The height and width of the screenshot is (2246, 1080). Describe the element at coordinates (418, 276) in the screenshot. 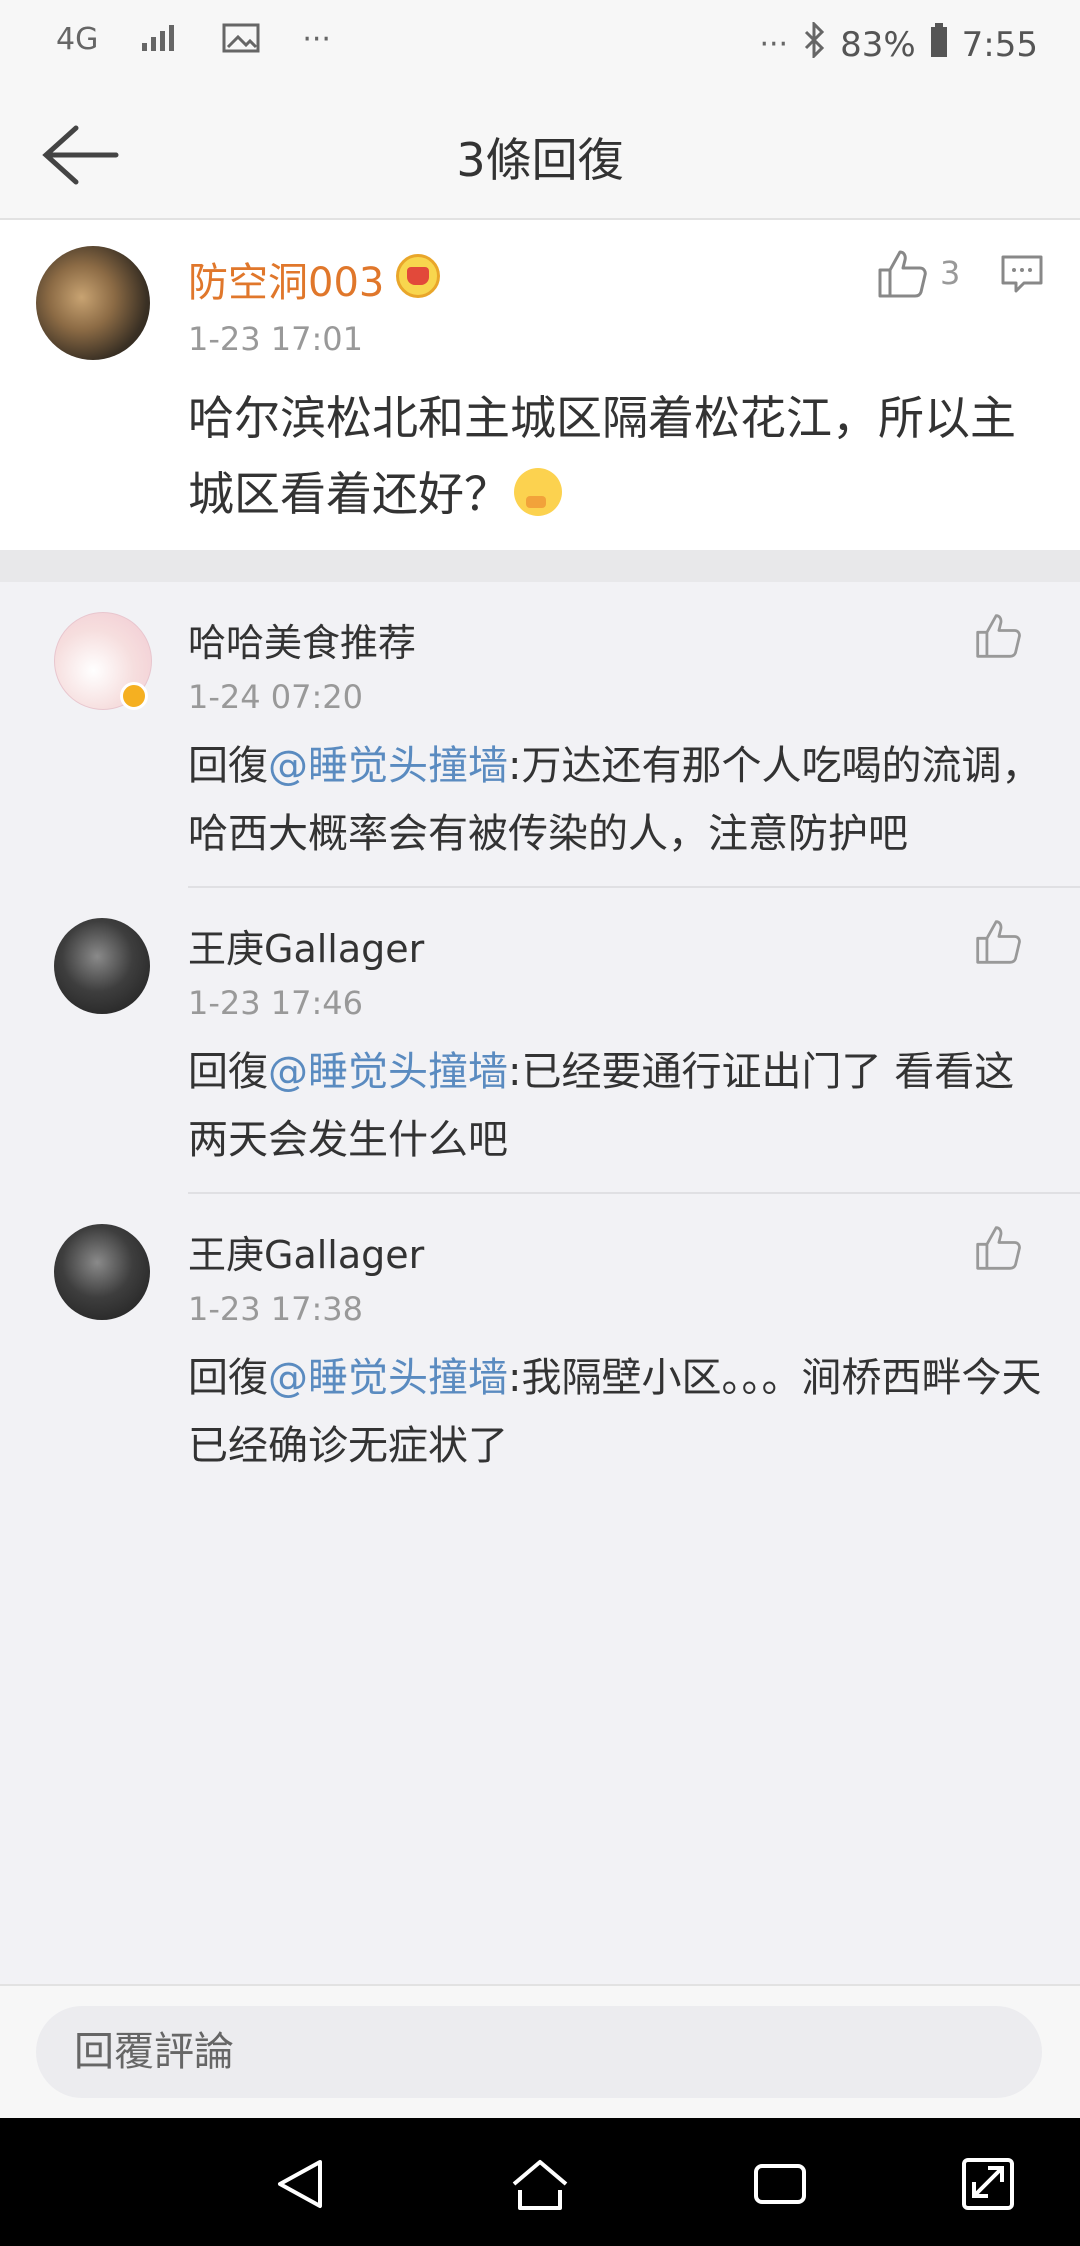

I see `crown-badge-icon` at that location.